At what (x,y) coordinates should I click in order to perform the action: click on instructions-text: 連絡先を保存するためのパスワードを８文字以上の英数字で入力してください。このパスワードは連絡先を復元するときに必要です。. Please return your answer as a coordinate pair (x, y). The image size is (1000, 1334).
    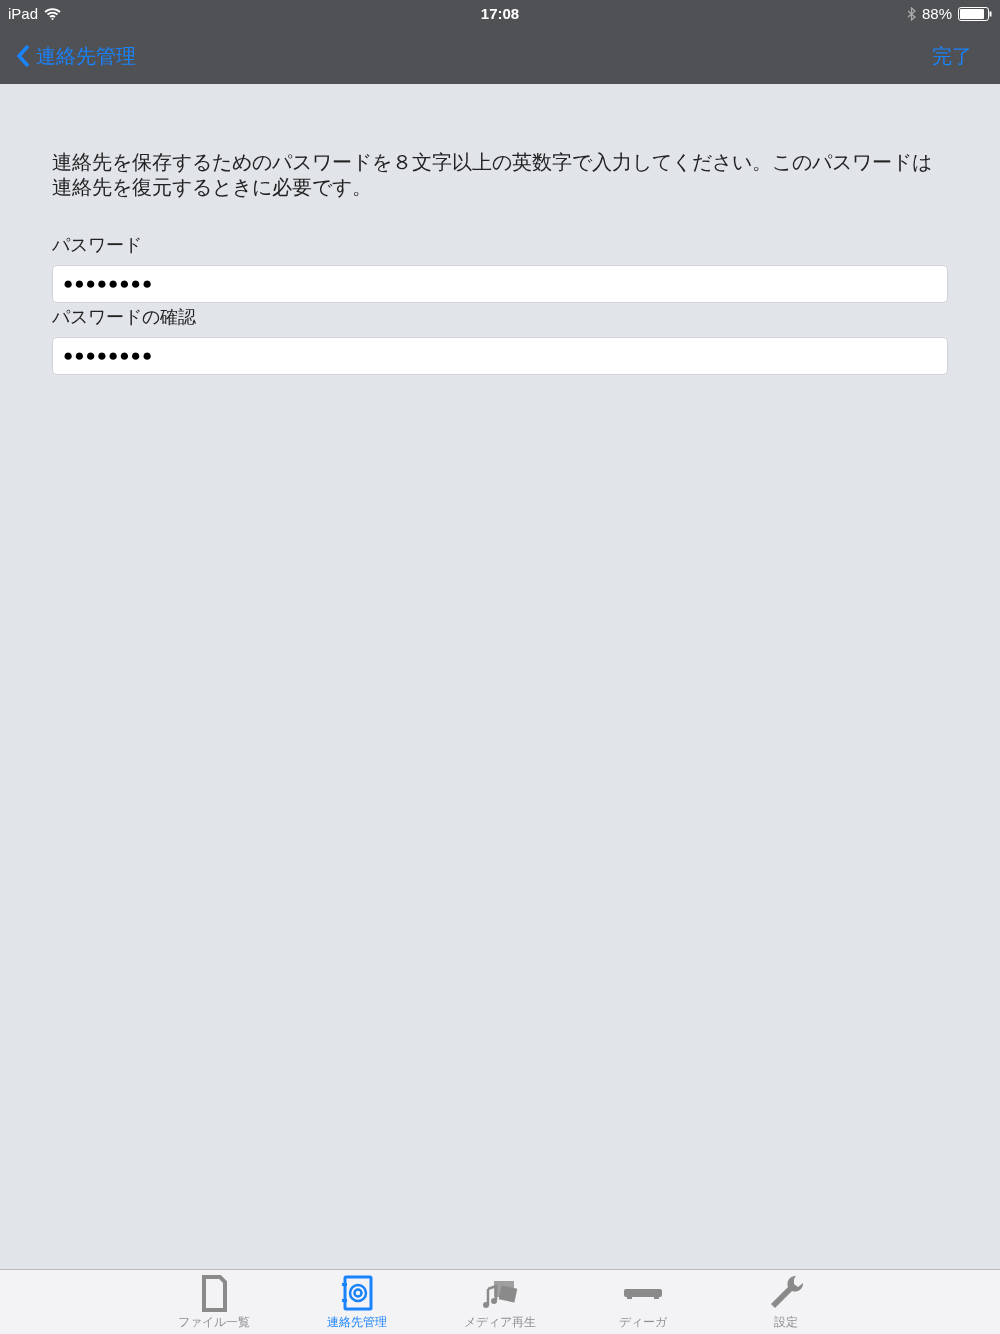
    Looking at the image, I should click on (492, 175).